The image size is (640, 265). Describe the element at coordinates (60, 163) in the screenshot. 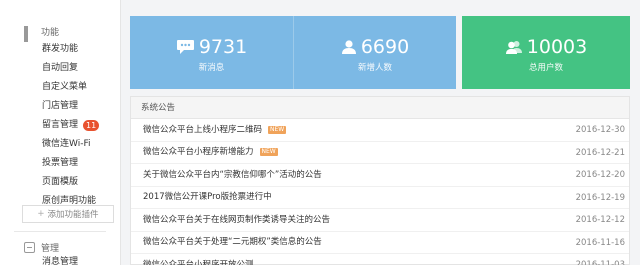

I see `sidebar-item-voting: 投票管理` at that location.